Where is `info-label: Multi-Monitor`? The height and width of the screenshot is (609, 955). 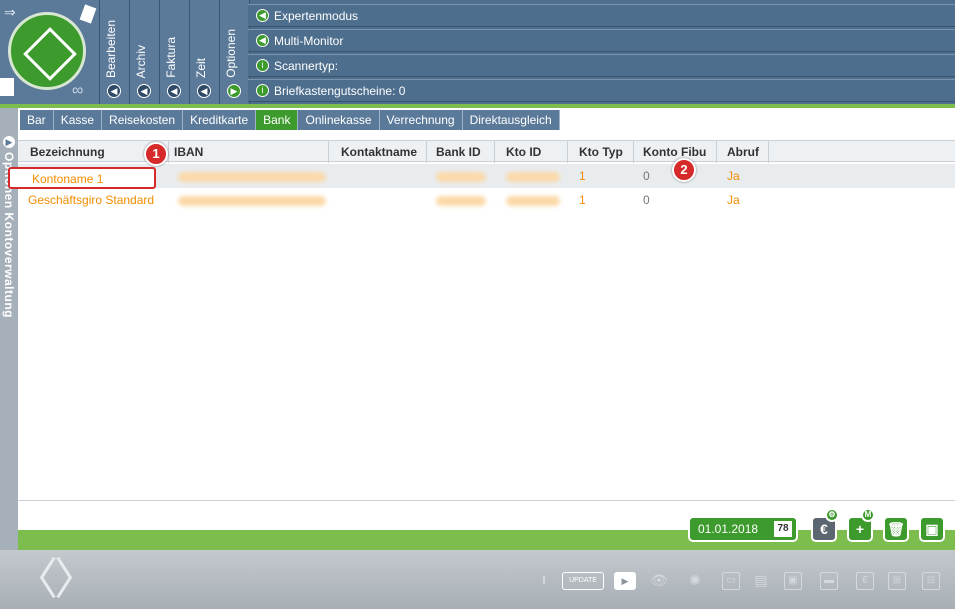
info-label: Multi-Monitor is located at coordinates (309, 40).